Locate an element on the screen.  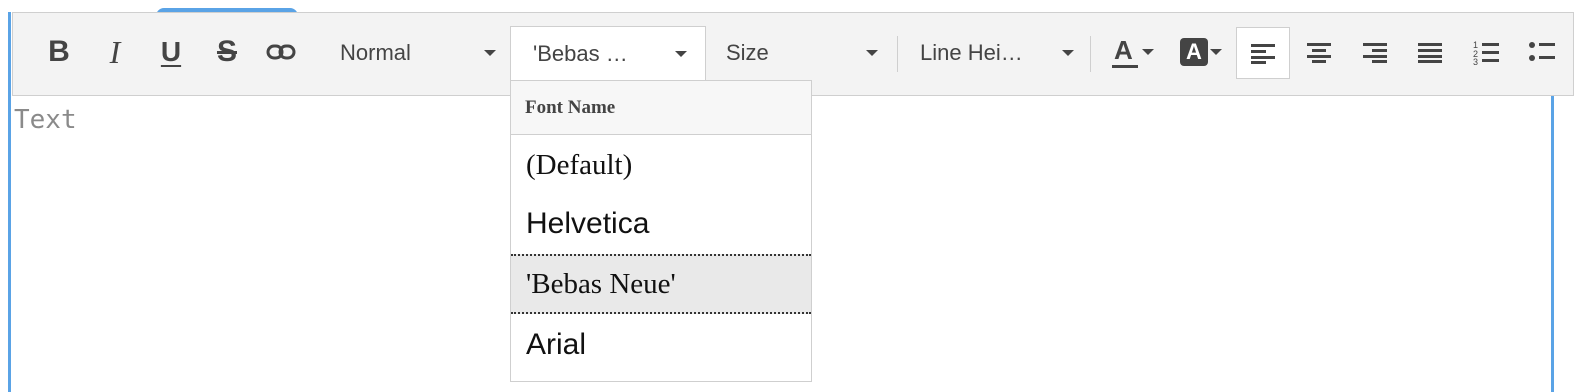
ordered-list-button: 1 2 3 is located at coordinates (1486, 52).